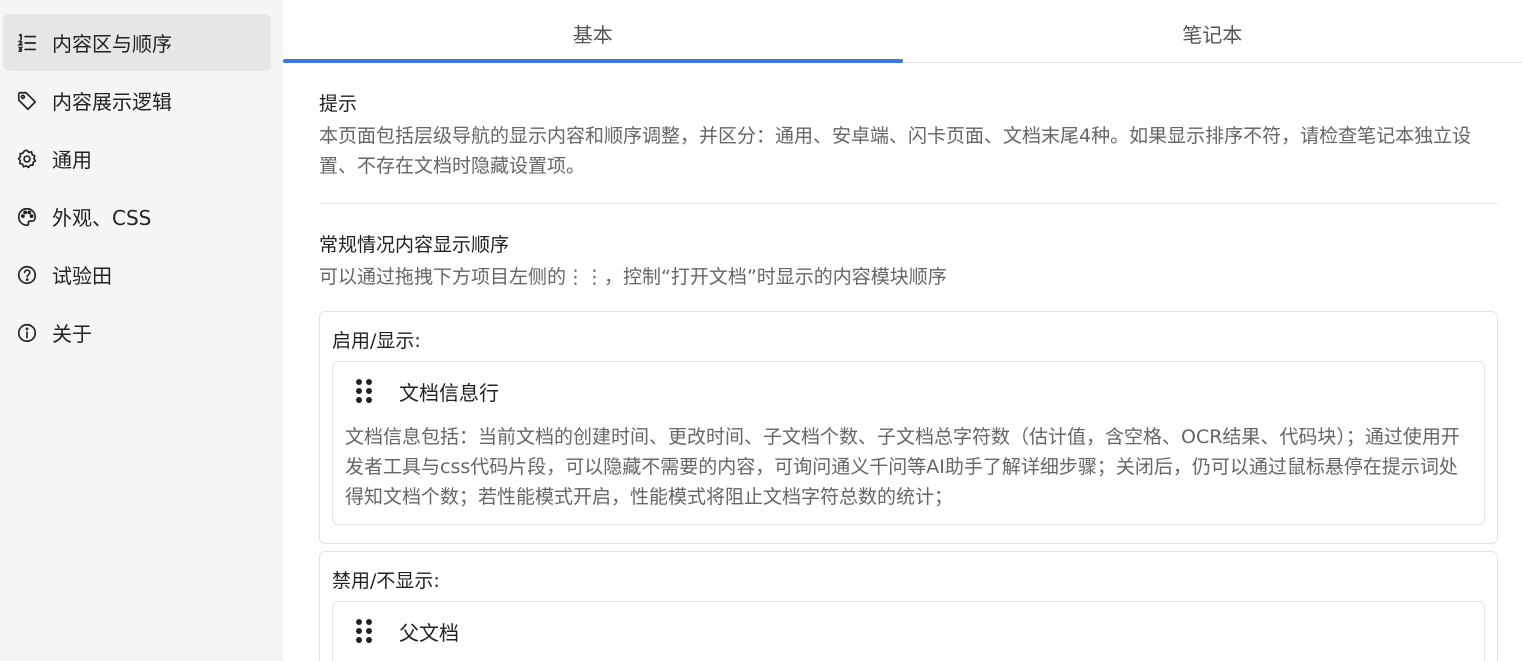 Image resolution: width=1522 pixels, height=661 pixels. I want to click on sidebar-item-label: 内容展示逻辑, so click(112, 102).